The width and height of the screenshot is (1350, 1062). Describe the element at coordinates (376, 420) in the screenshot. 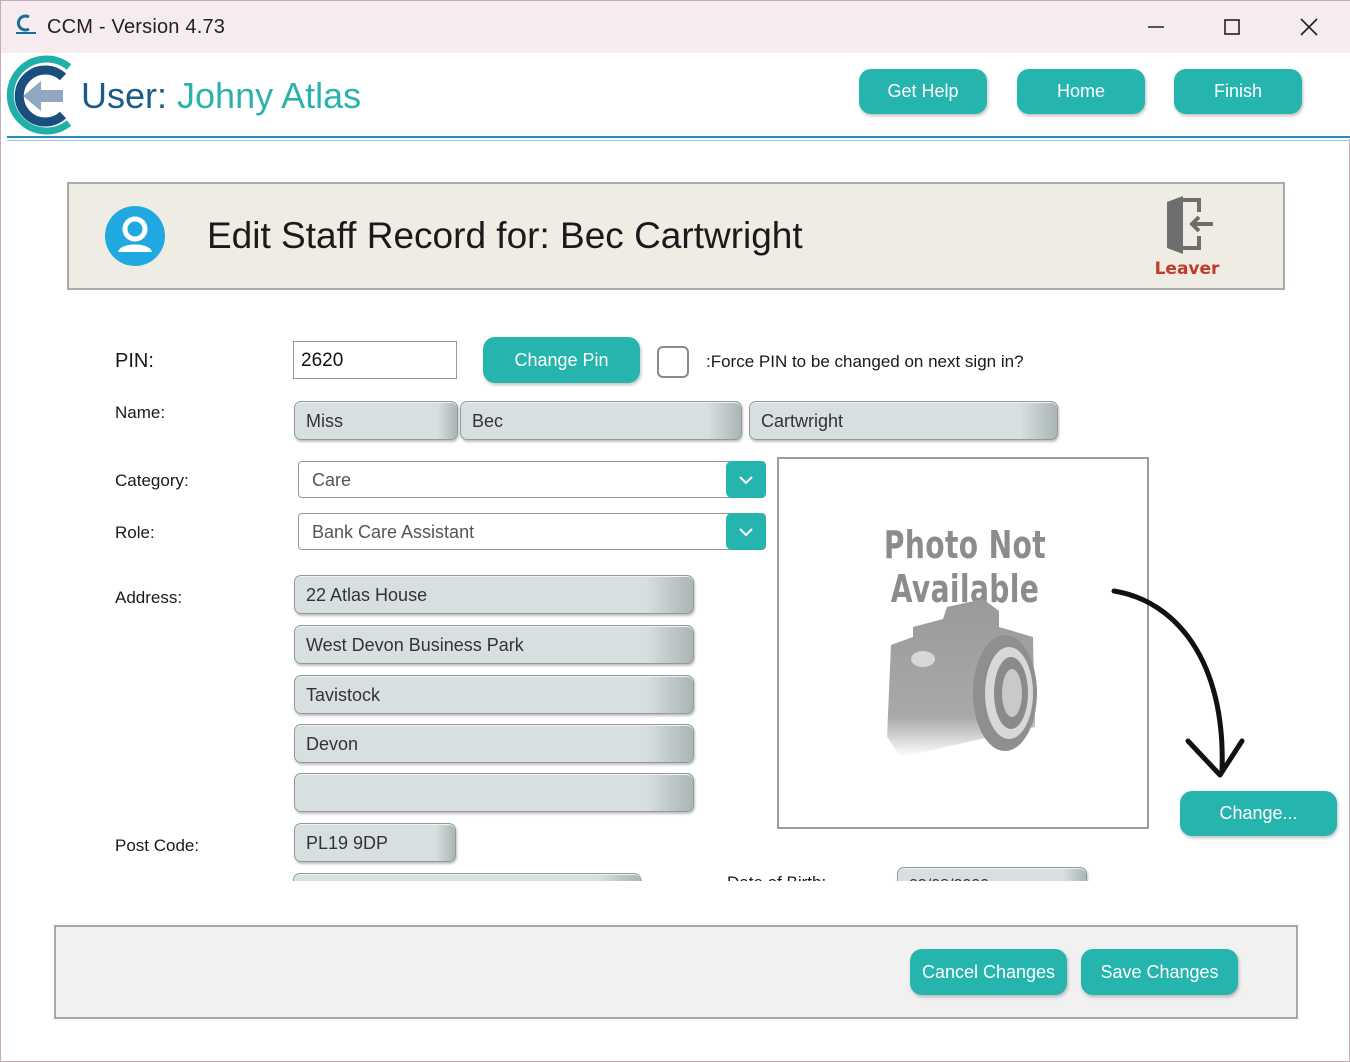

I see `title-field: Miss` at that location.